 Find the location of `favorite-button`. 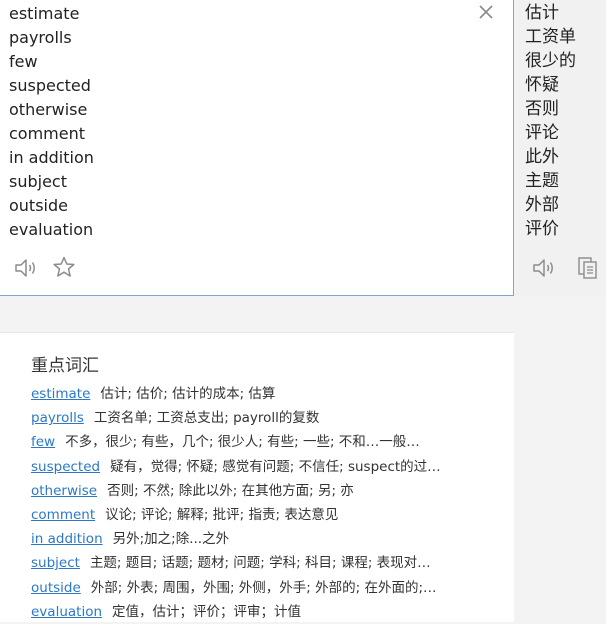

favorite-button is located at coordinates (64, 267).